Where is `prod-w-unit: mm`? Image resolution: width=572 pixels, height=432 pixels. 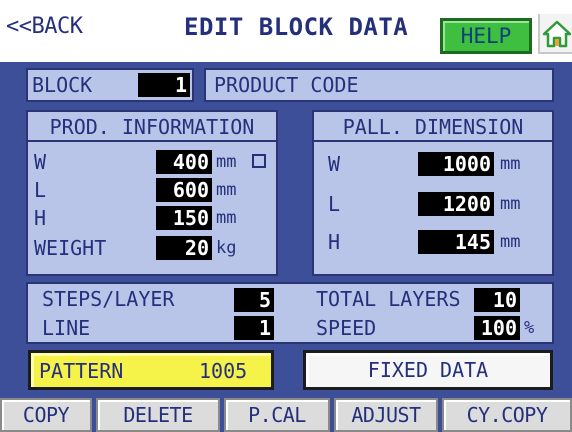
prod-w-unit: mm is located at coordinates (226, 162).